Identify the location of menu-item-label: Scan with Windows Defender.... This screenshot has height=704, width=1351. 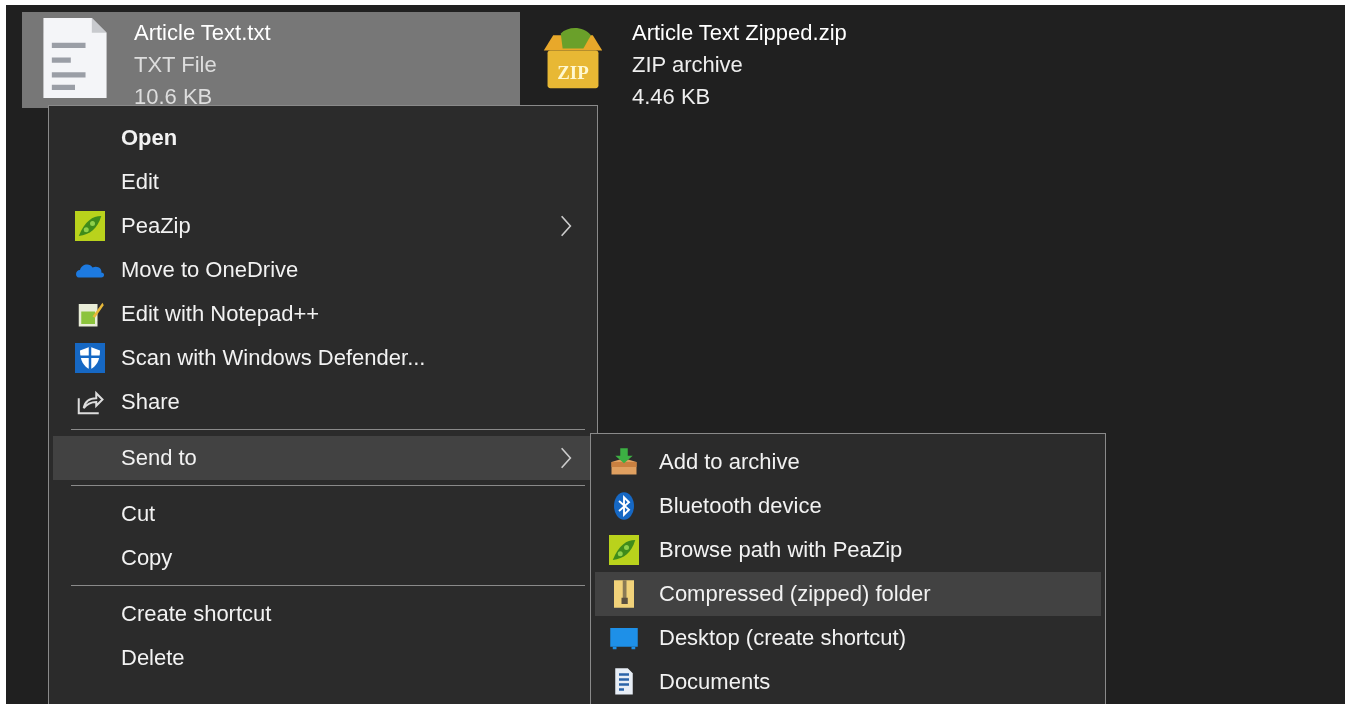
(274, 358).